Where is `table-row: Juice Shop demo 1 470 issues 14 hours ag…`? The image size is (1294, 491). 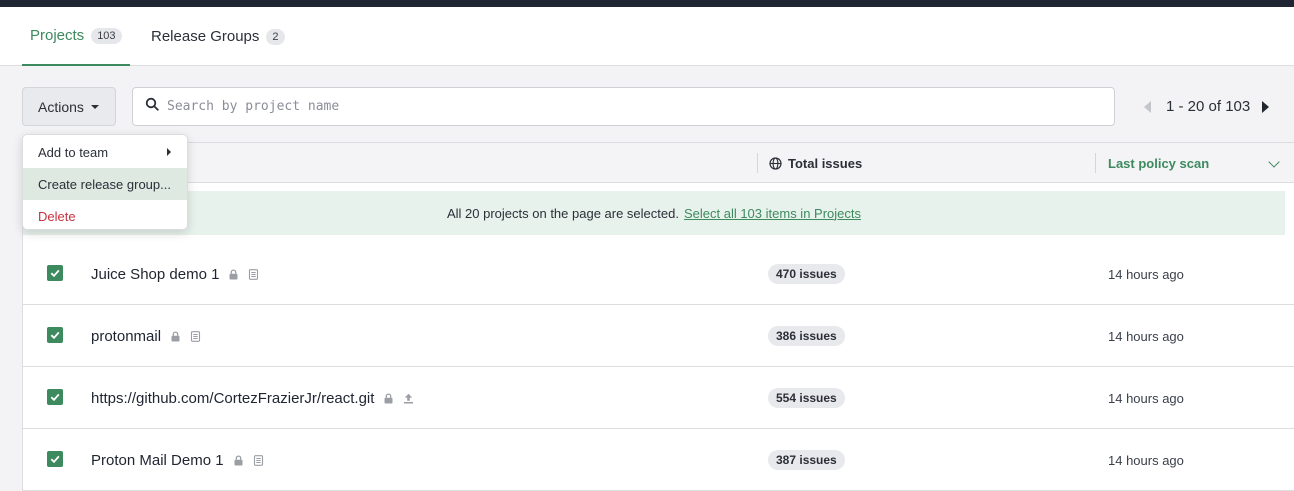 table-row: Juice Shop demo 1 470 issues 14 hours ag… is located at coordinates (658, 274).